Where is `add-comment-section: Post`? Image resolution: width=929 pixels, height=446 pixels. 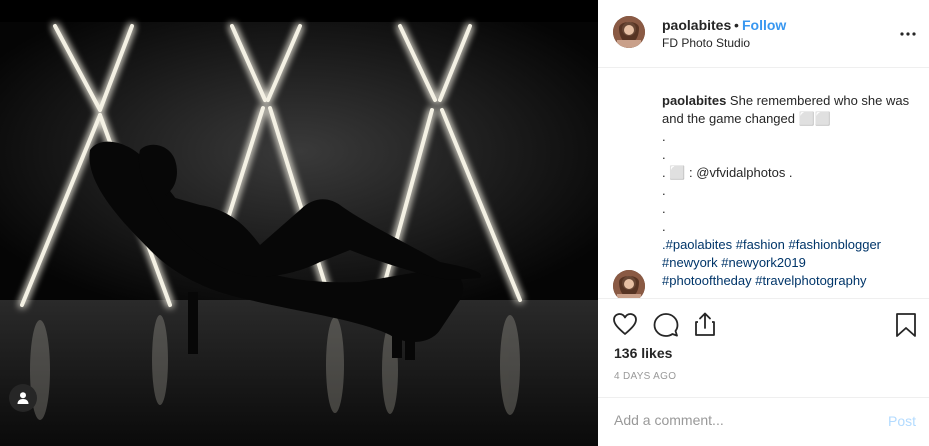 add-comment-section: Post is located at coordinates (763, 421).